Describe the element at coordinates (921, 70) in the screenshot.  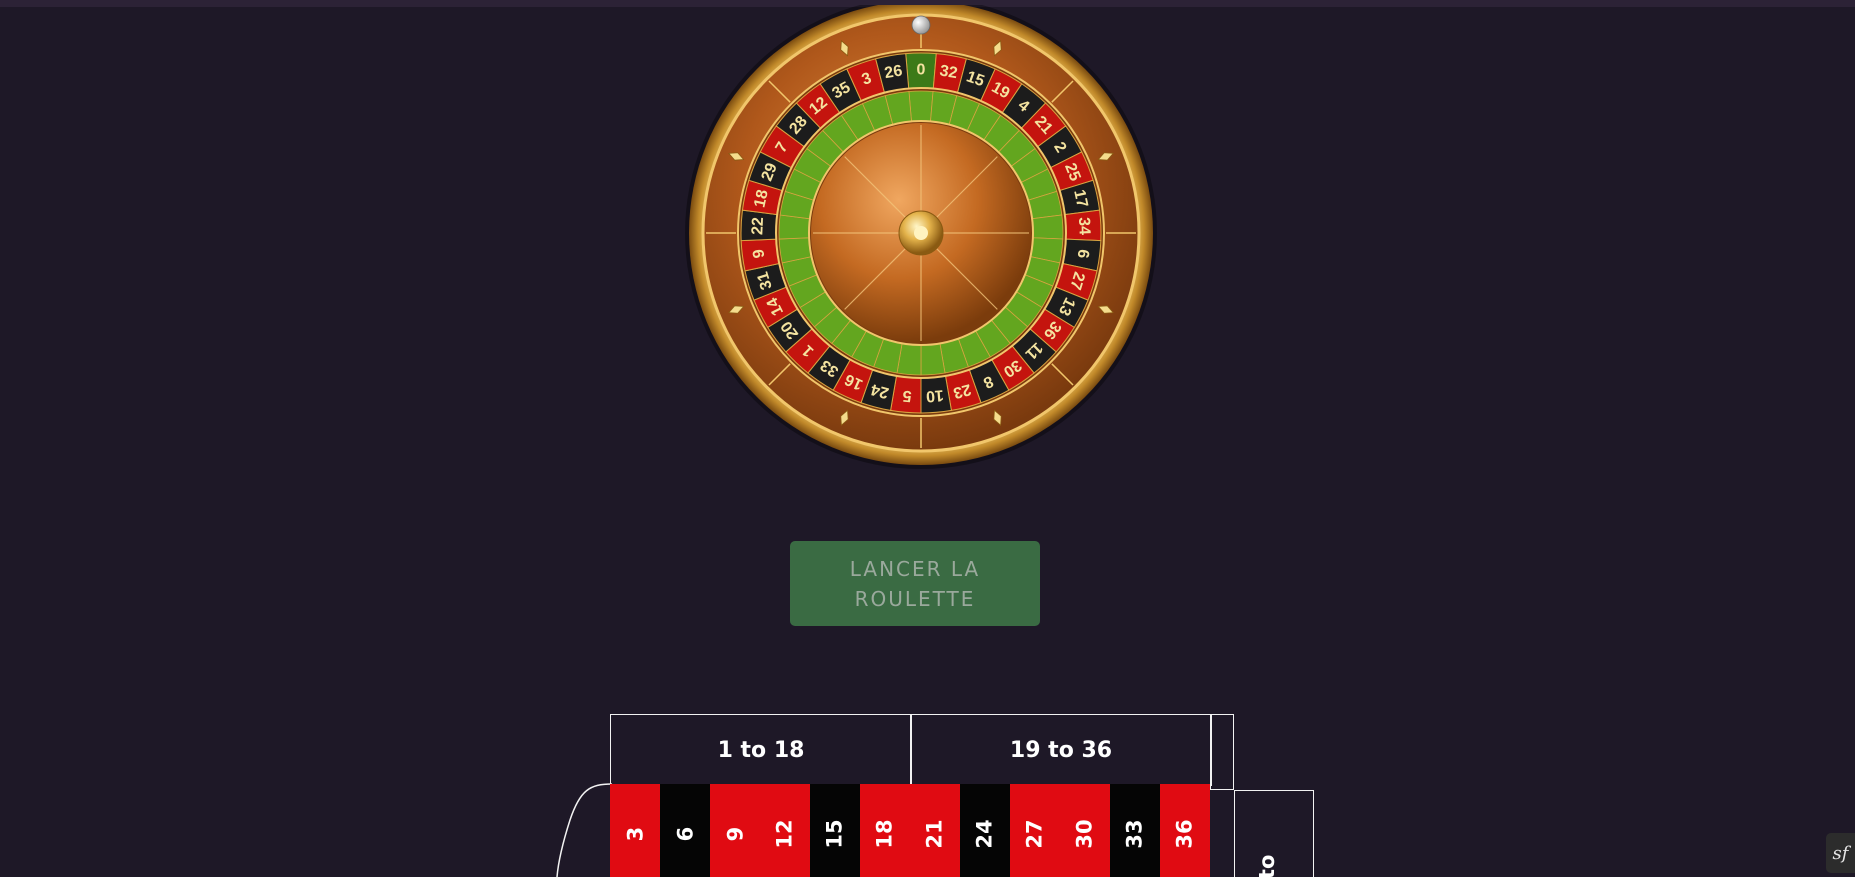
I see `wheel-number-0: 0` at that location.